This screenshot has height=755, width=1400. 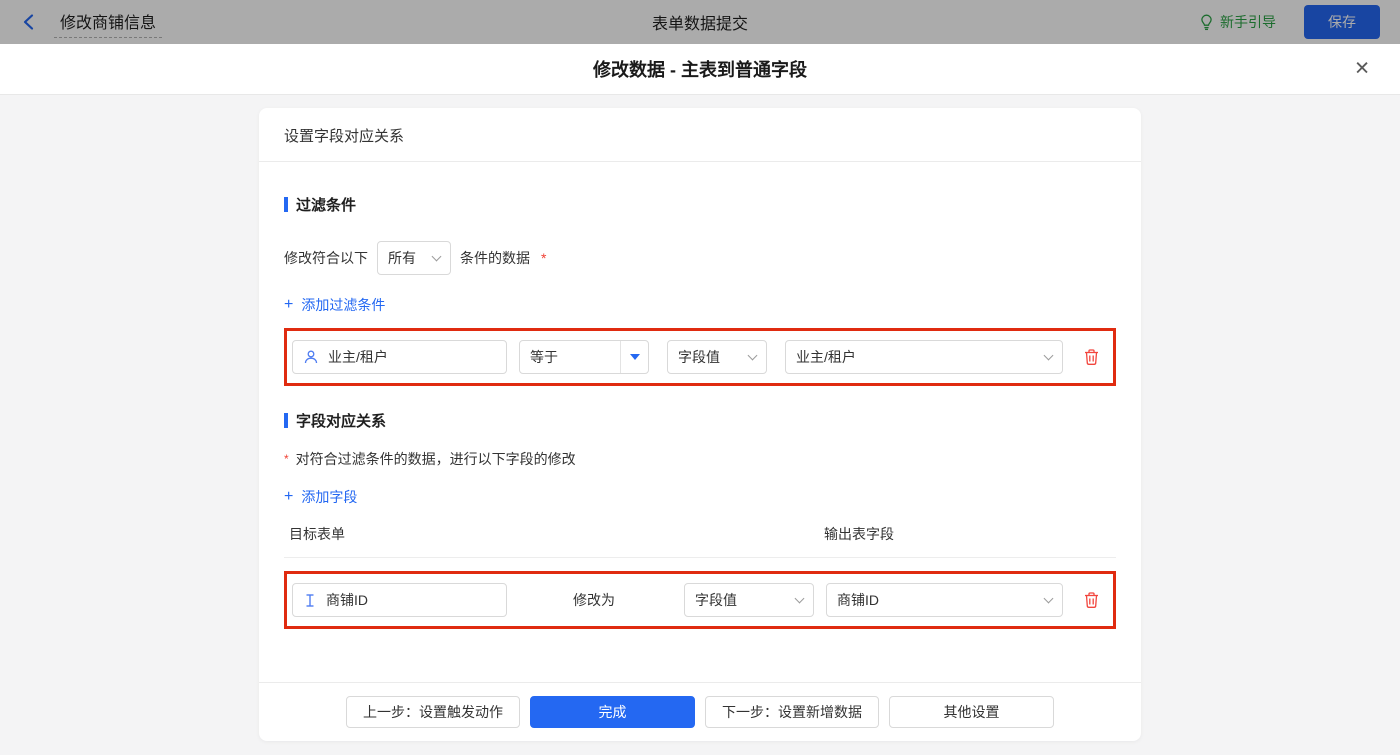 I want to click on mapping-row-highlight: 商铺ID 修改为 字段值 商铺ID, so click(x=700, y=600).